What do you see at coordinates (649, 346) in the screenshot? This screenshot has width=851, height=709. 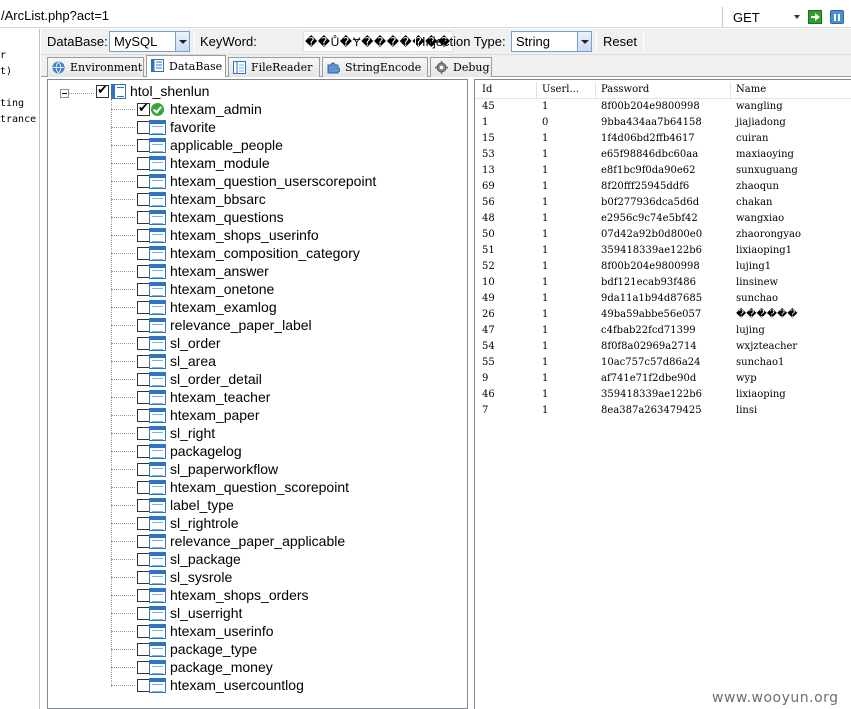 I see `cell-password: 8f0f8a02969a2714` at bounding box center [649, 346].